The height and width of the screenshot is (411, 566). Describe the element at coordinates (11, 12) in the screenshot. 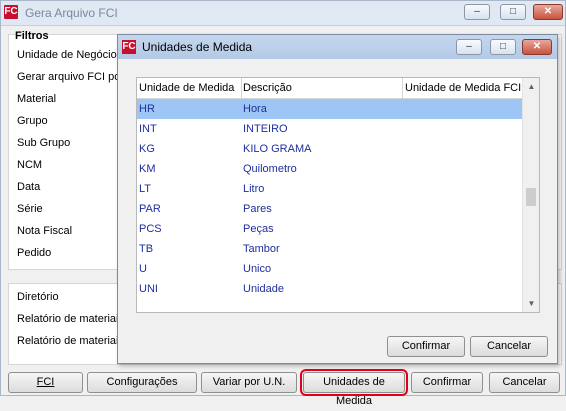

I see `app-logo-icon: FC` at that location.